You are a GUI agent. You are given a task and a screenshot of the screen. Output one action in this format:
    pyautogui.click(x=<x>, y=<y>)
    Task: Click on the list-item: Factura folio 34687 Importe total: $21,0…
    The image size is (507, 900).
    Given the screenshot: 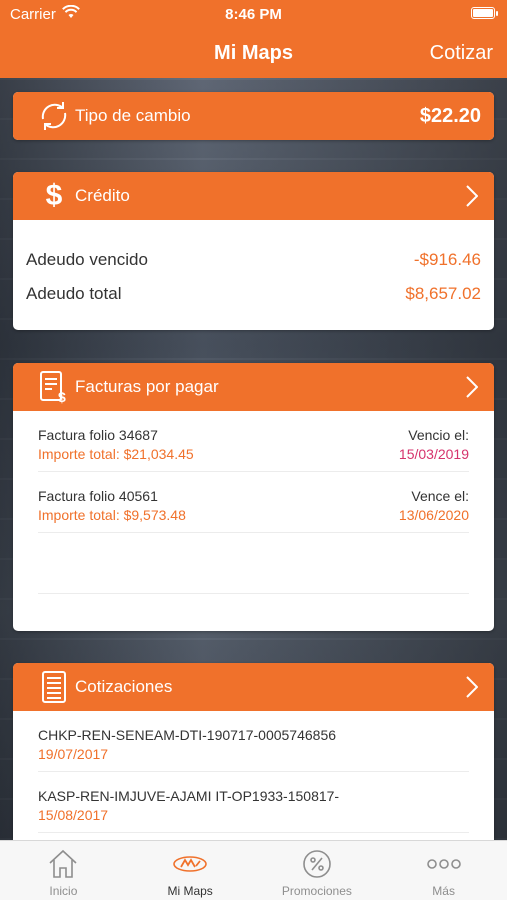 What is the action you would take?
    pyautogui.click(x=253, y=441)
    